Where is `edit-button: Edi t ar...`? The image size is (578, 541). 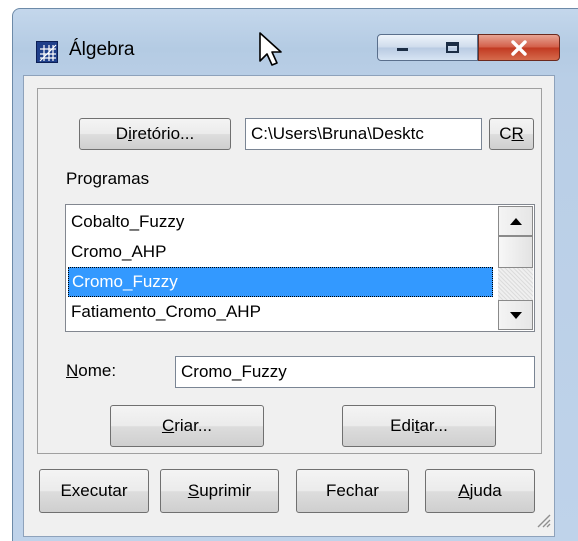
edit-button: Edi t ar... is located at coordinates (419, 426).